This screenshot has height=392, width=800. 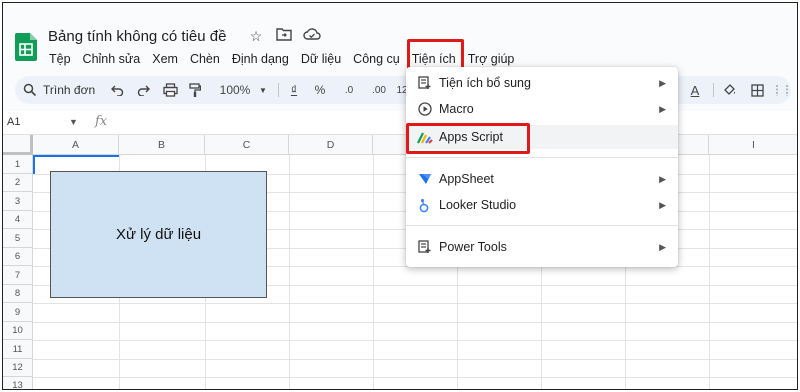 I want to click on macro-play-icon, so click(x=425, y=109).